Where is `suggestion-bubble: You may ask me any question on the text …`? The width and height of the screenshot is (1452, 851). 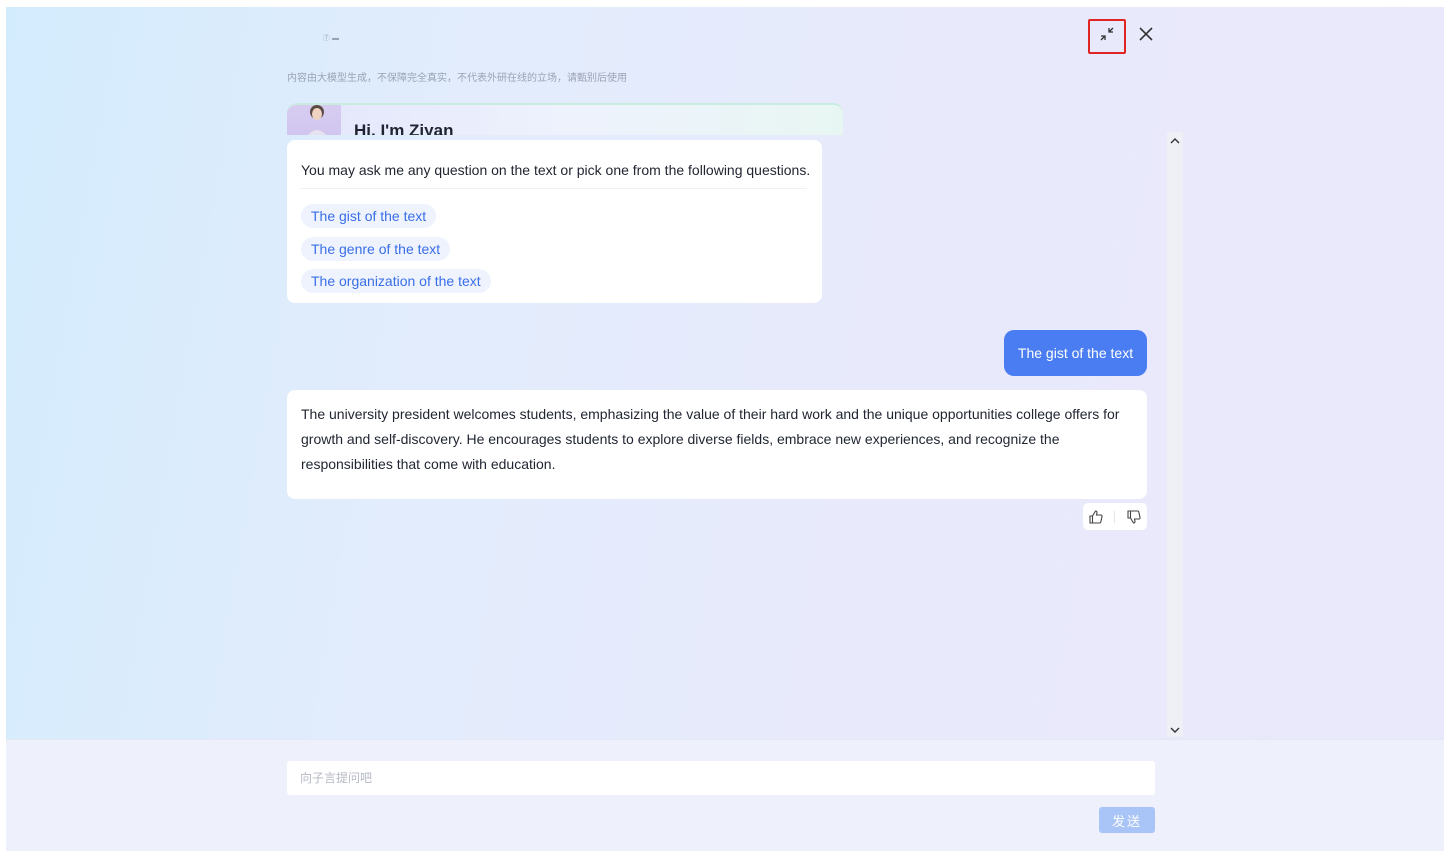 suggestion-bubble: You may ask me any question on the text … is located at coordinates (554, 221).